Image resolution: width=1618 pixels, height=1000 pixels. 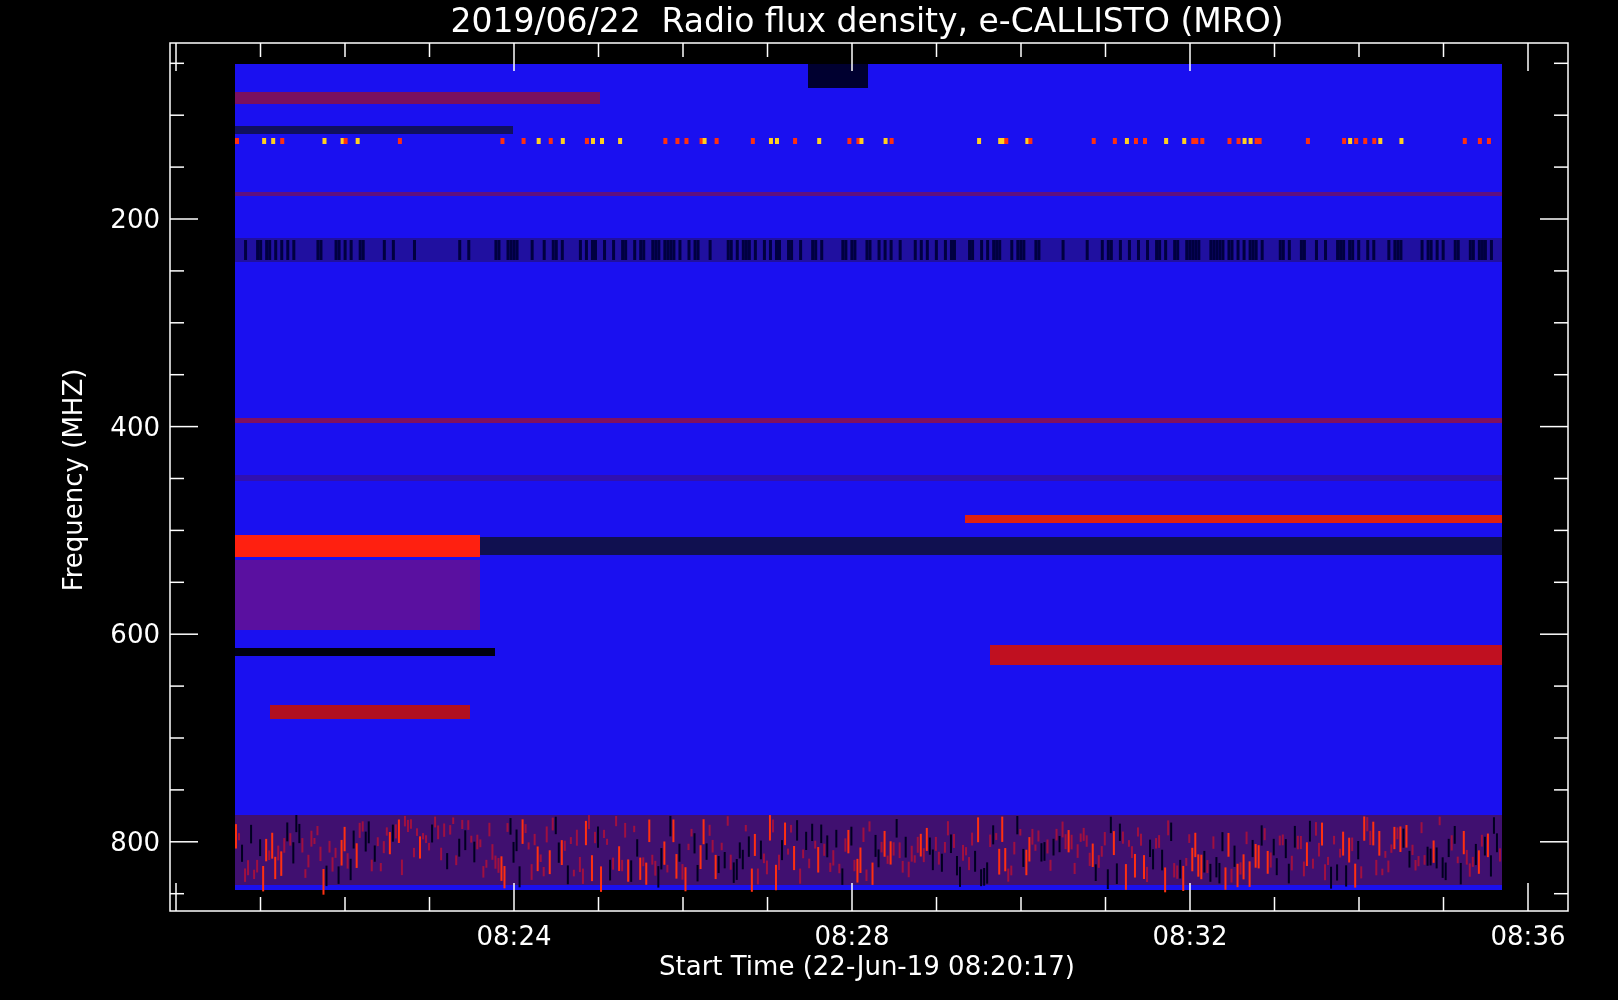 What do you see at coordinates (135, 426) in the screenshot?
I see `y-tick-label: 400` at bounding box center [135, 426].